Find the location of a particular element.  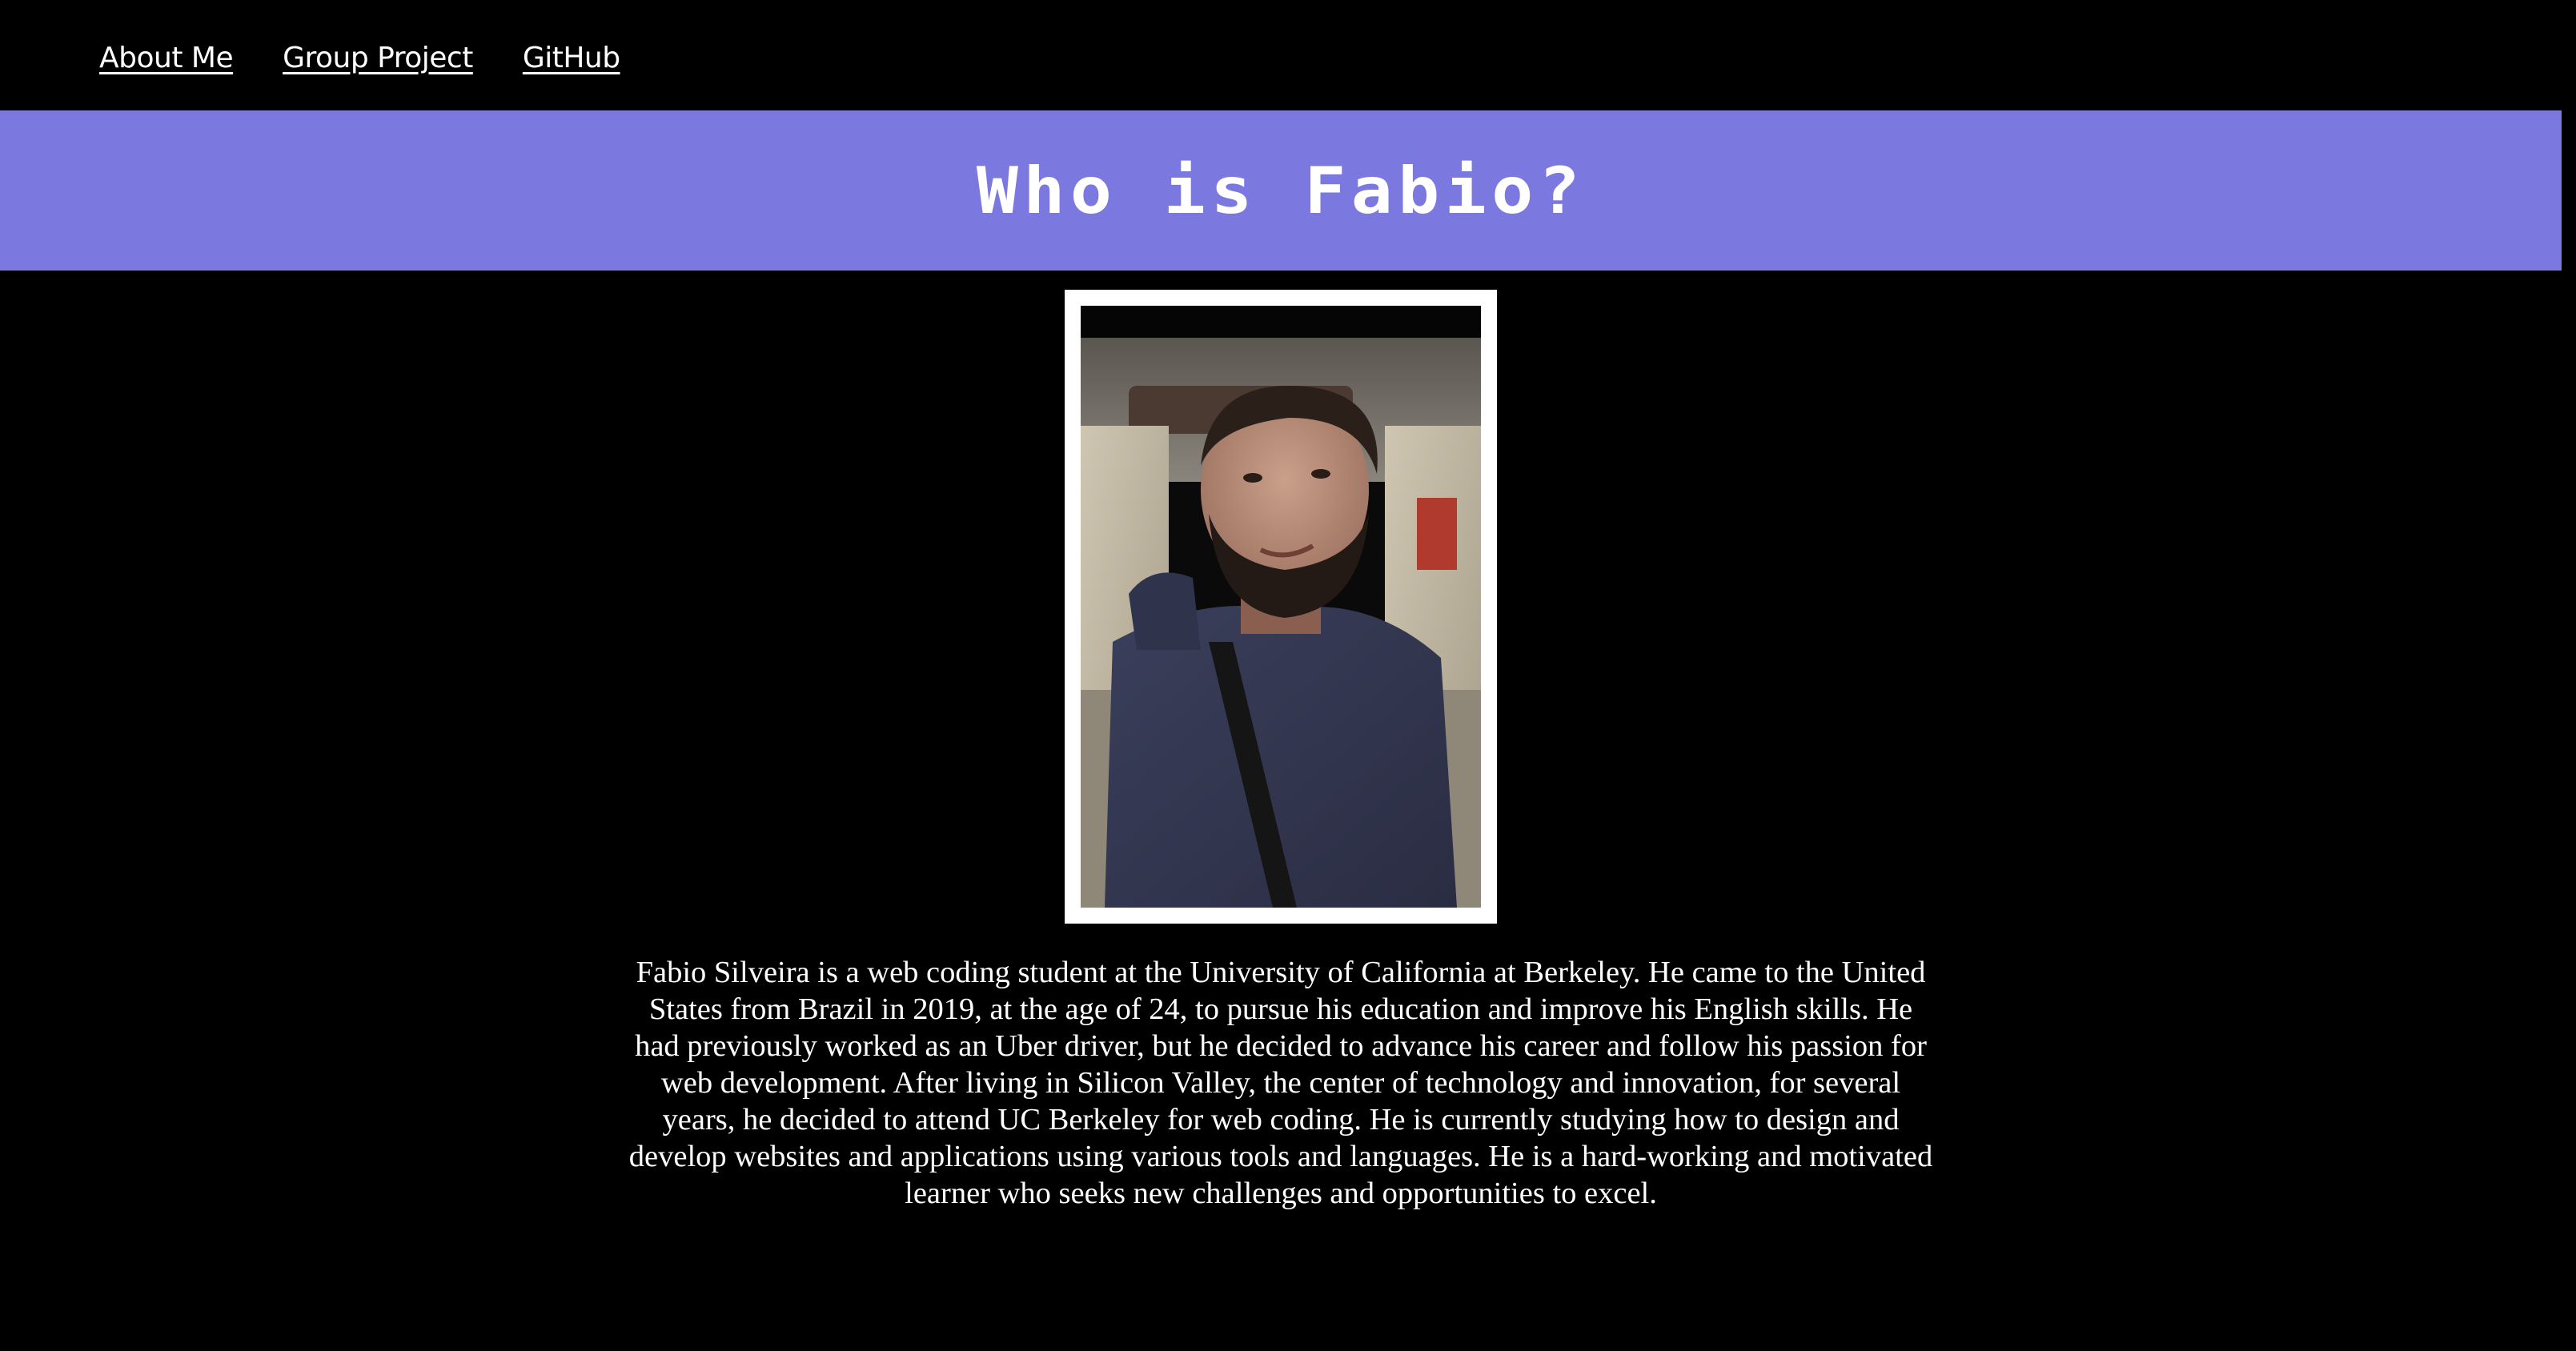

title-banner: Who is Fabio? is located at coordinates (1281, 190).